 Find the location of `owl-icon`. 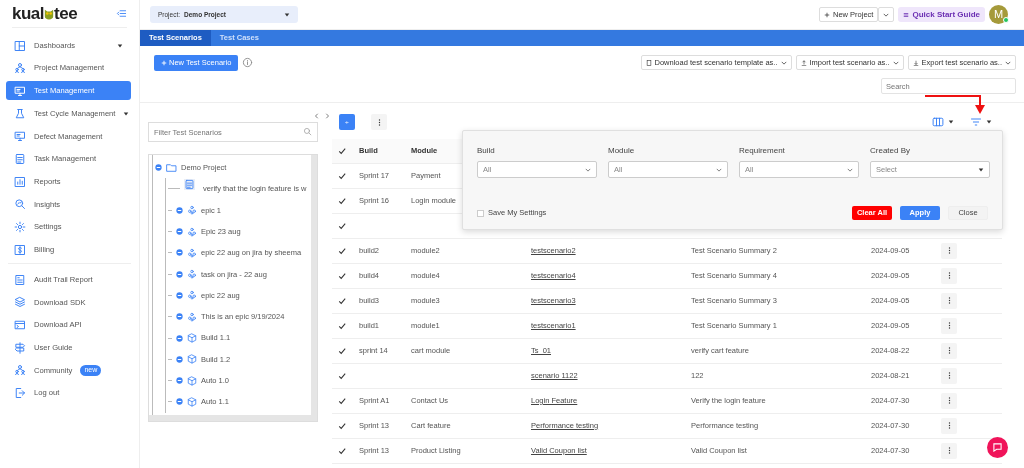

owl-icon is located at coordinates (49, 13).